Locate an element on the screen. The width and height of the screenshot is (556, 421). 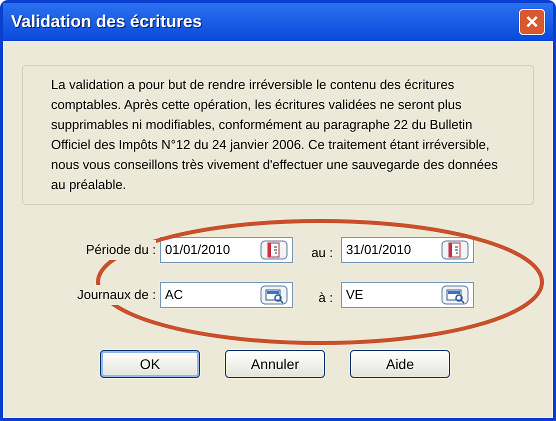
input-field: AC is located at coordinates (226, 295).